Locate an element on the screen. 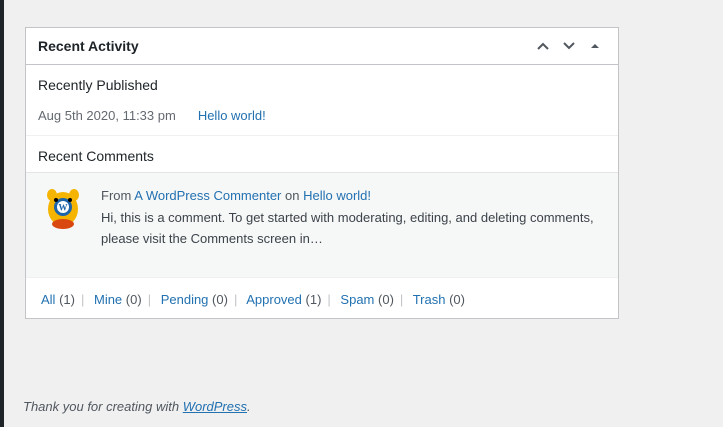  wapuu-avatar-icon: W is located at coordinates (63, 209).